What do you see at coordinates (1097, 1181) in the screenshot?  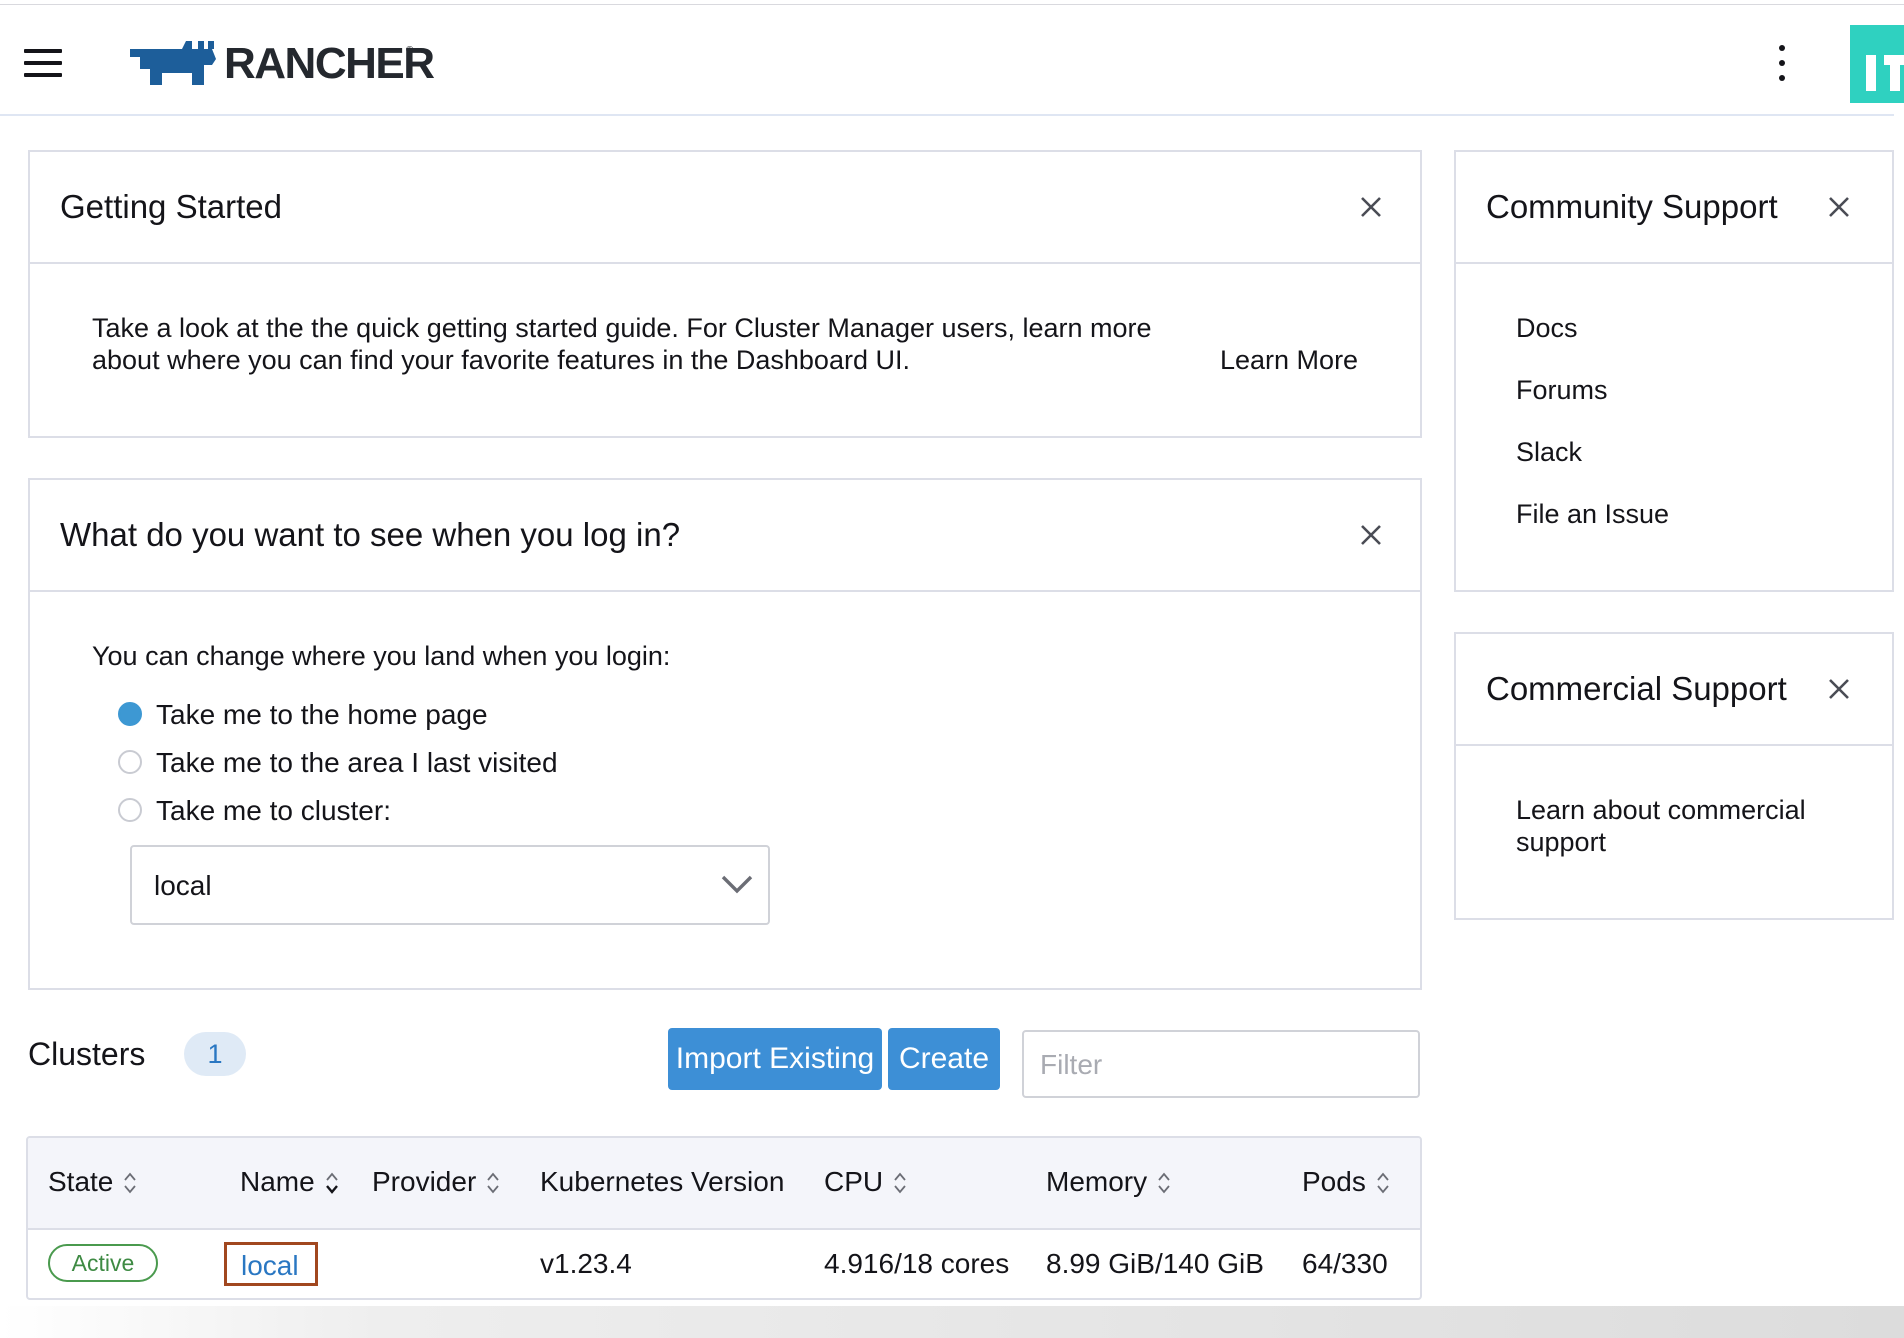 I see `column-header-label: Memory` at bounding box center [1097, 1181].